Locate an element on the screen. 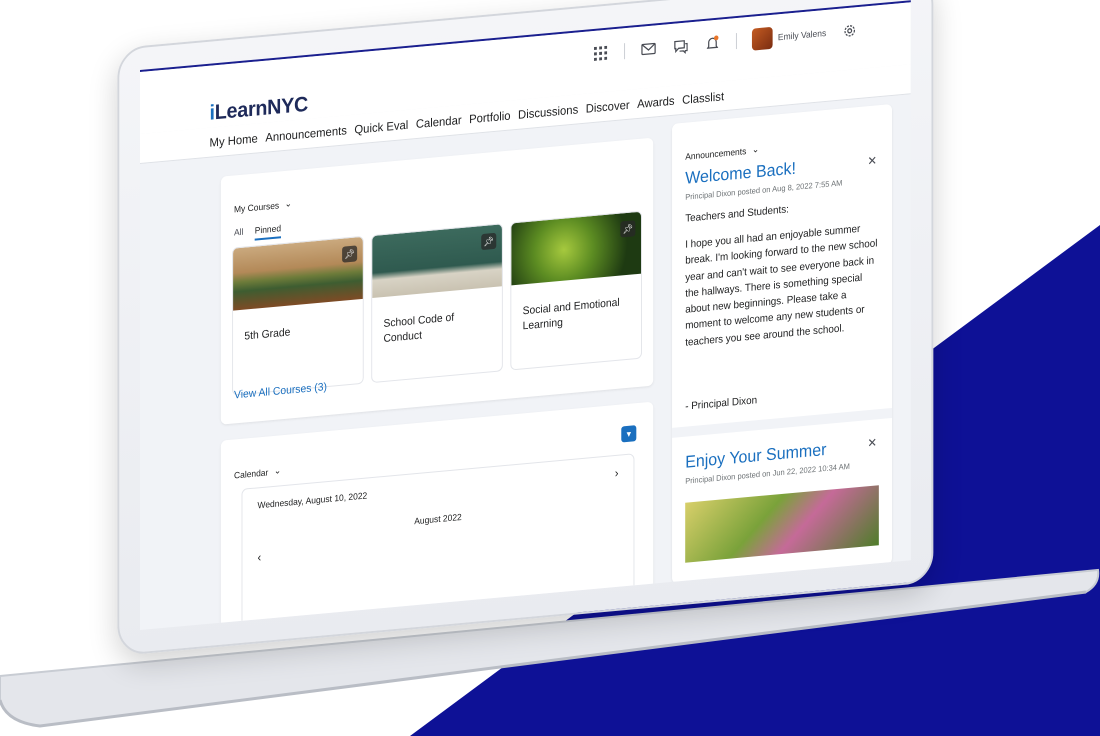 The image size is (1100, 736). user-menu: Emily Valens is located at coordinates (789, 36).